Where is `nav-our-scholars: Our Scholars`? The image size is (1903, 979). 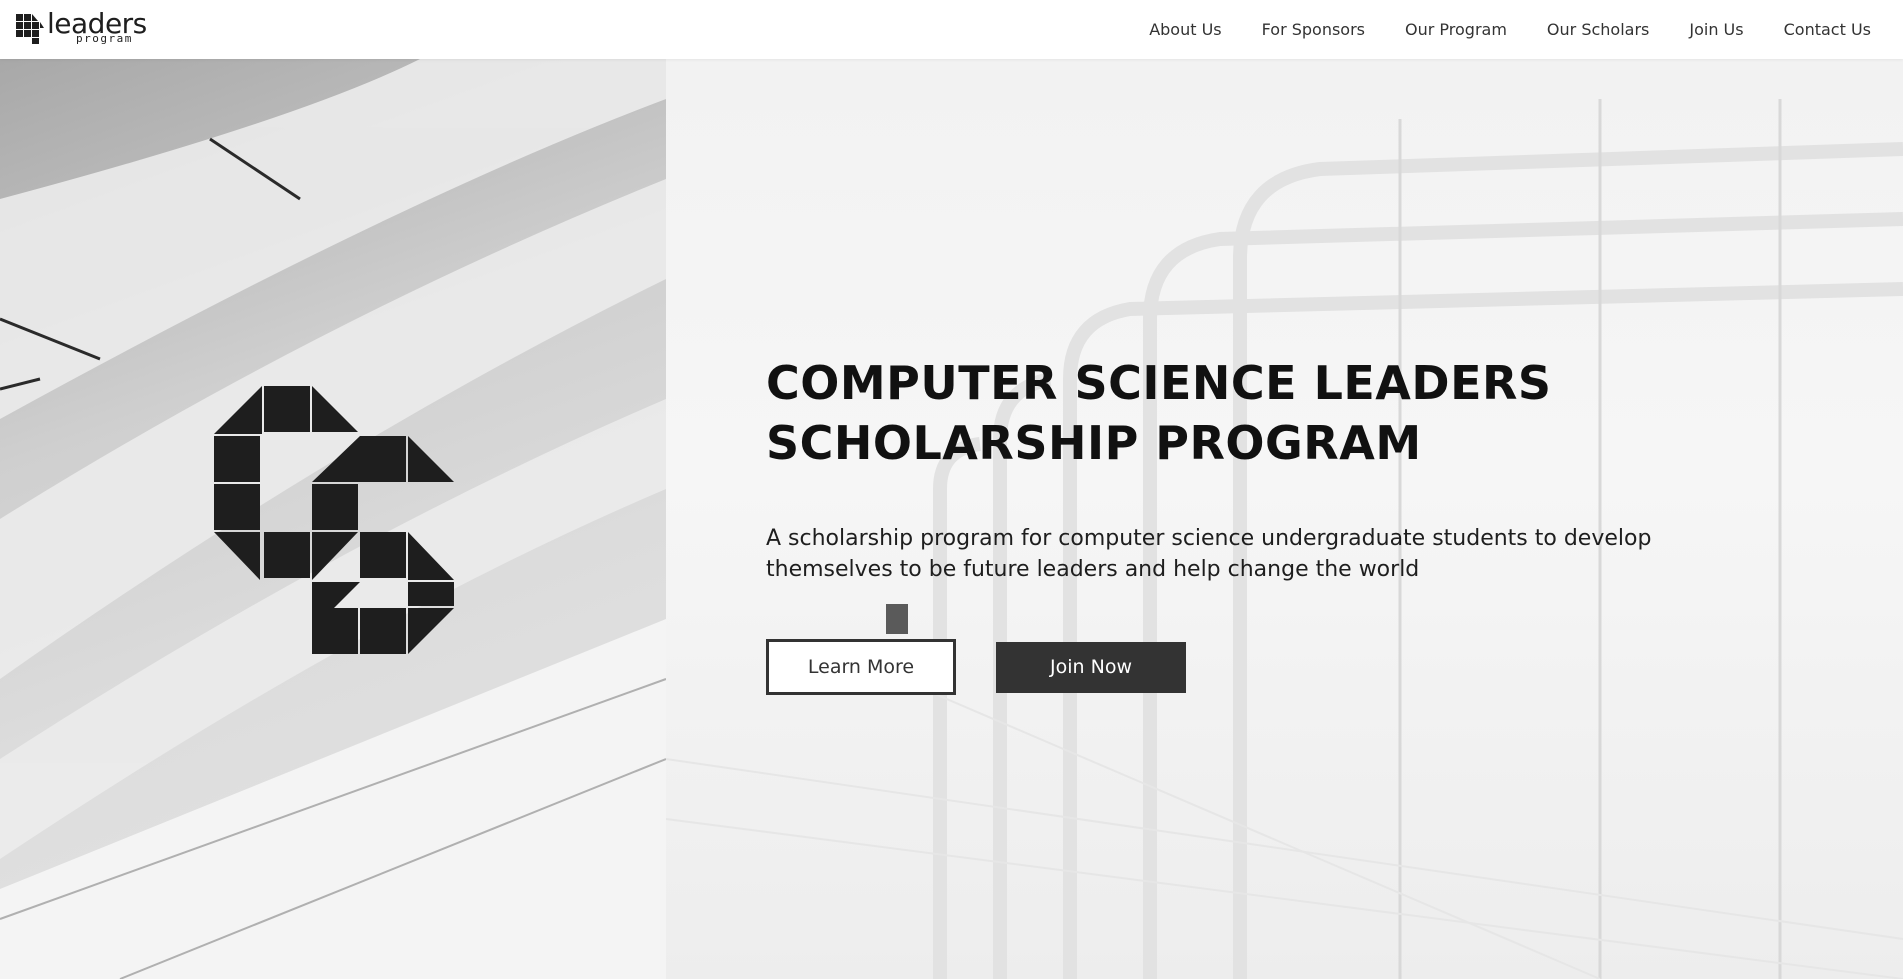
nav-our-scholars: Our Scholars is located at coordinates (1598, 29).